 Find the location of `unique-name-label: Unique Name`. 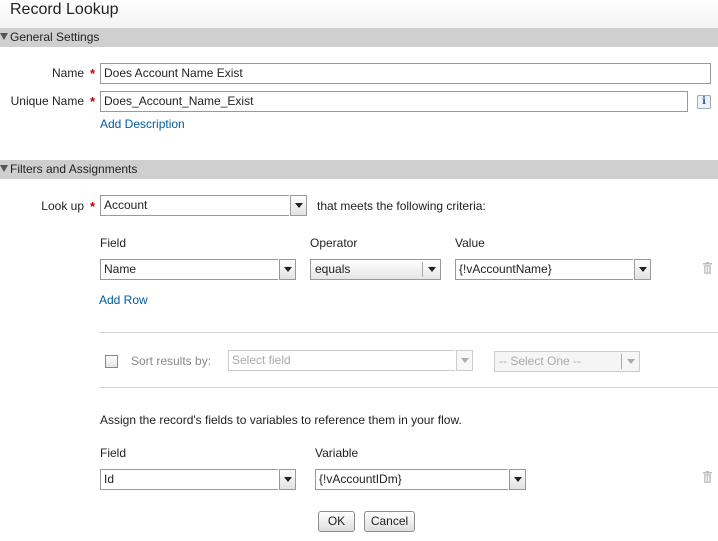

unique-name-label: Unique Name is located at coordinates (47, 101).